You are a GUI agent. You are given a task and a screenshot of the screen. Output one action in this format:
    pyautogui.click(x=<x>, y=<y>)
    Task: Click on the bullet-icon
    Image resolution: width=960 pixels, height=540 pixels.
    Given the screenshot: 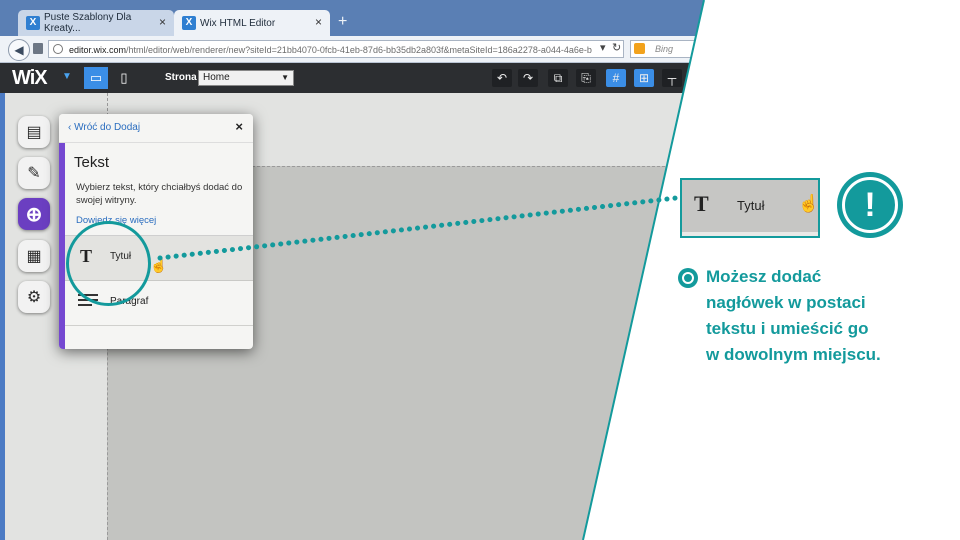 What is the action you would take?
    pyautogui.click(x=688, y=278)
    